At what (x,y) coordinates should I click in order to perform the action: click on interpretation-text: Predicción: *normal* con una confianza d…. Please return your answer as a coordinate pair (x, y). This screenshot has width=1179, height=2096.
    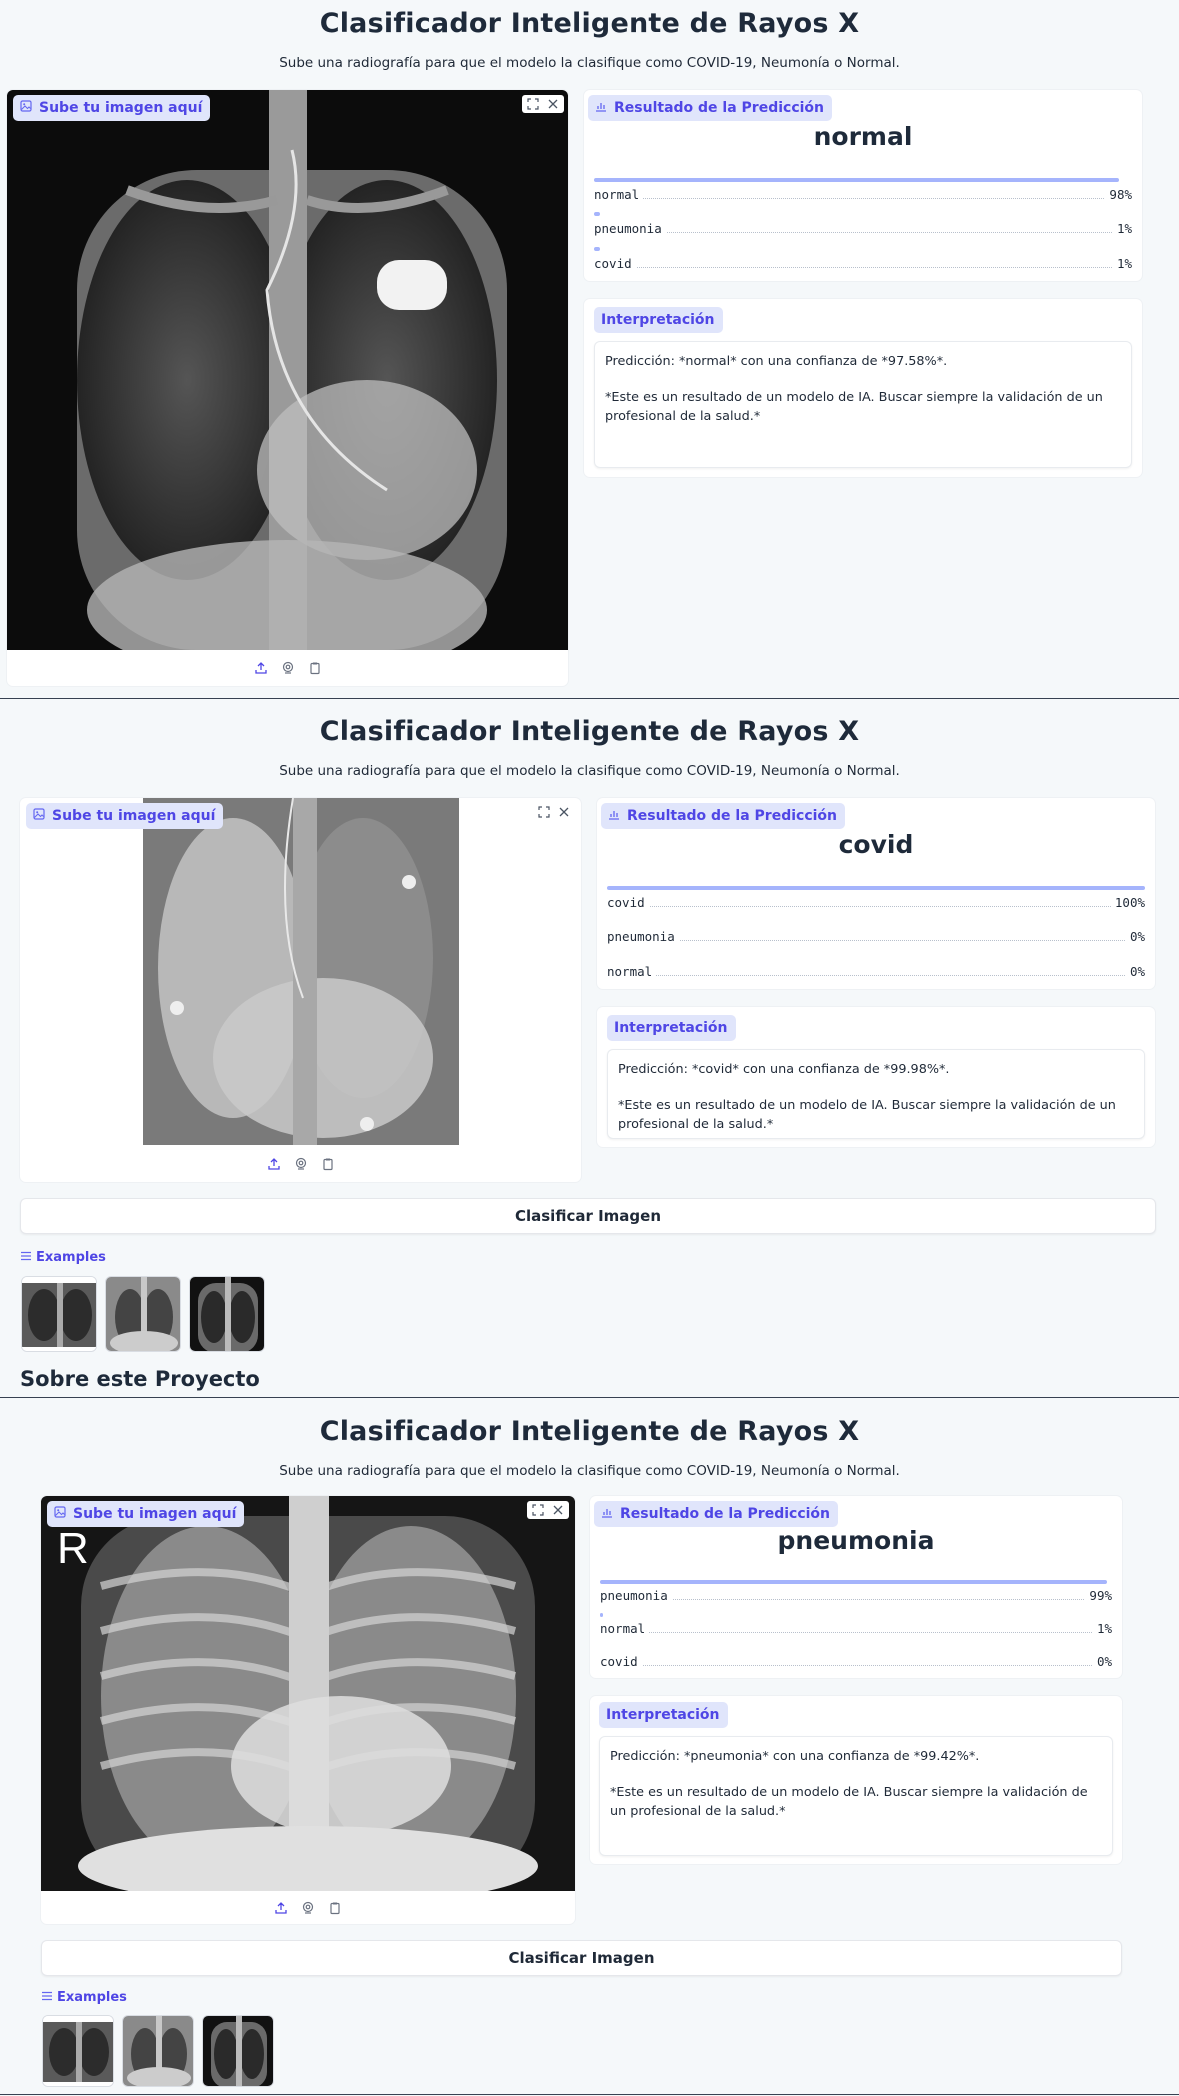
    Looking at the image, I should click on (863, 404).